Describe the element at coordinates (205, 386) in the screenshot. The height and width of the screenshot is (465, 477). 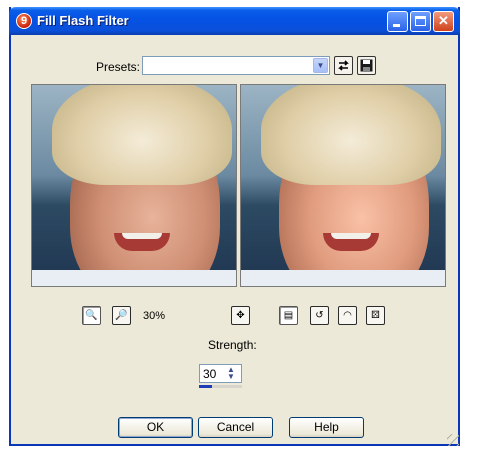
I see `strength-slider-fill` at that location.